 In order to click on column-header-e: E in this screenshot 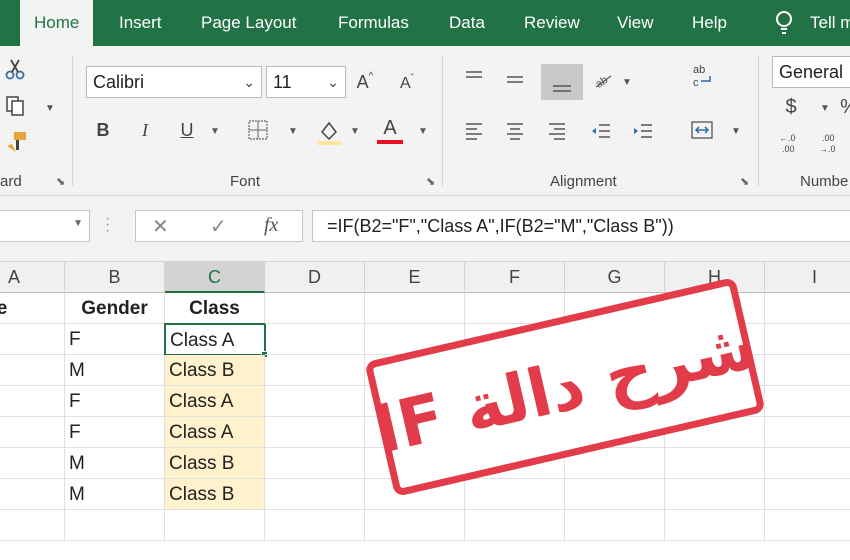, I will do `click(415, 277)`.